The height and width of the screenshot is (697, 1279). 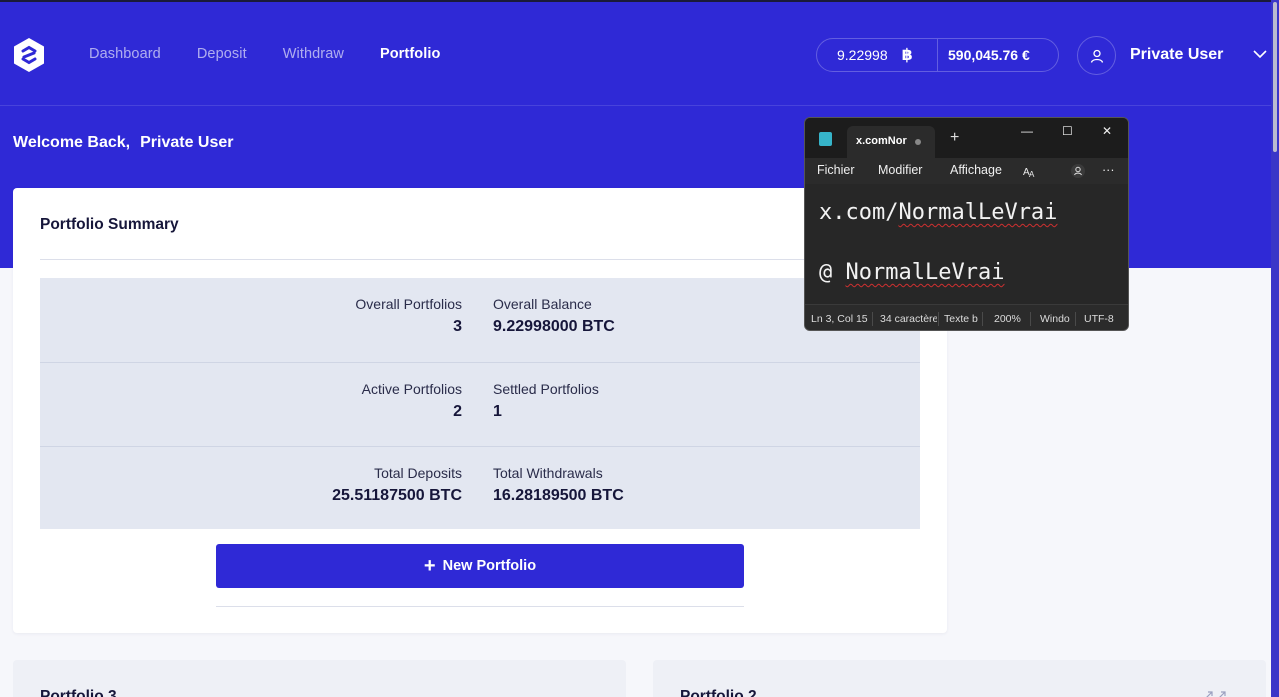 What do you see at coordinates (918, 142) in the screenshot?
I see `unsaved-dot-icon` at bounding box center [918, 142].